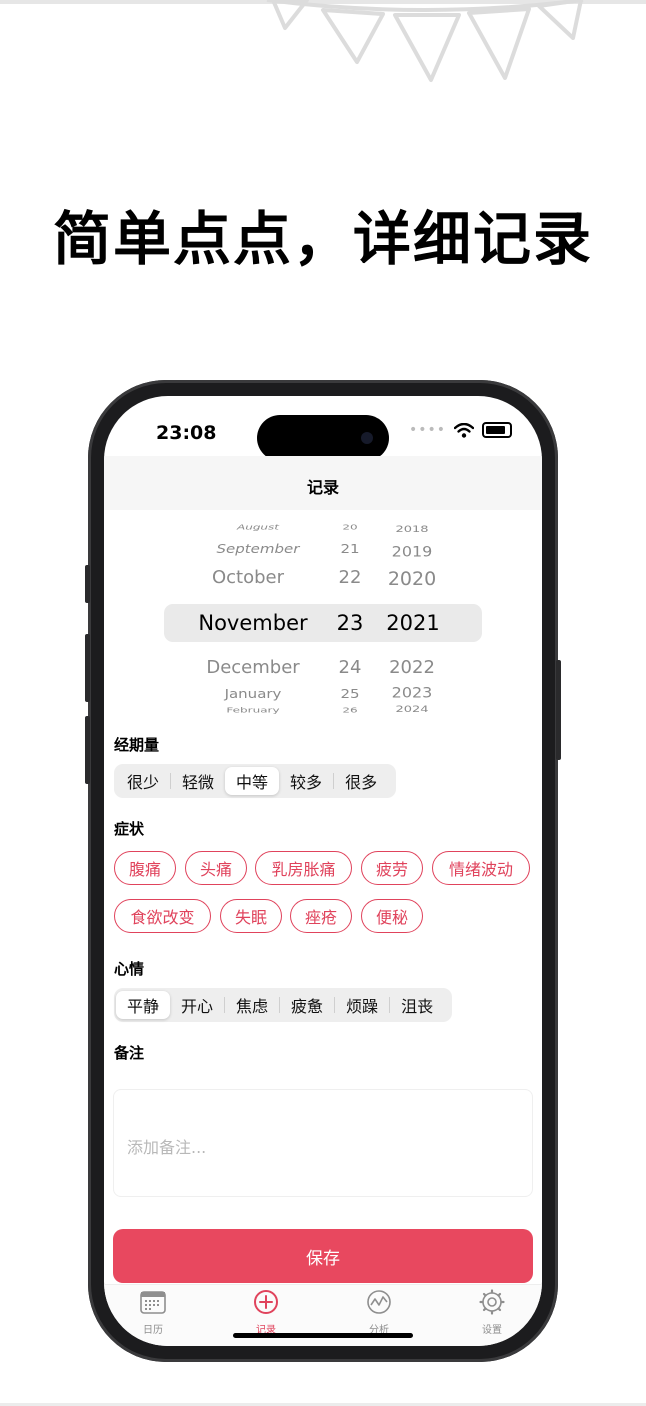 Image resolution: width=646 pixels, height=1406 pixels. I want to click on cellular-dots-icon: ••••, so click(427, 430).